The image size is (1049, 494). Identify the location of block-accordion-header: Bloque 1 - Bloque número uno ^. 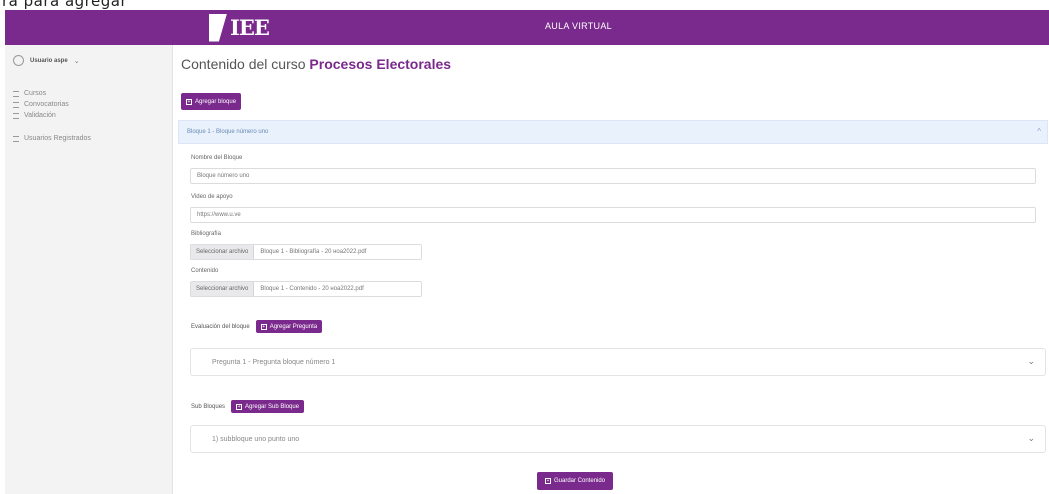
(613, 132).